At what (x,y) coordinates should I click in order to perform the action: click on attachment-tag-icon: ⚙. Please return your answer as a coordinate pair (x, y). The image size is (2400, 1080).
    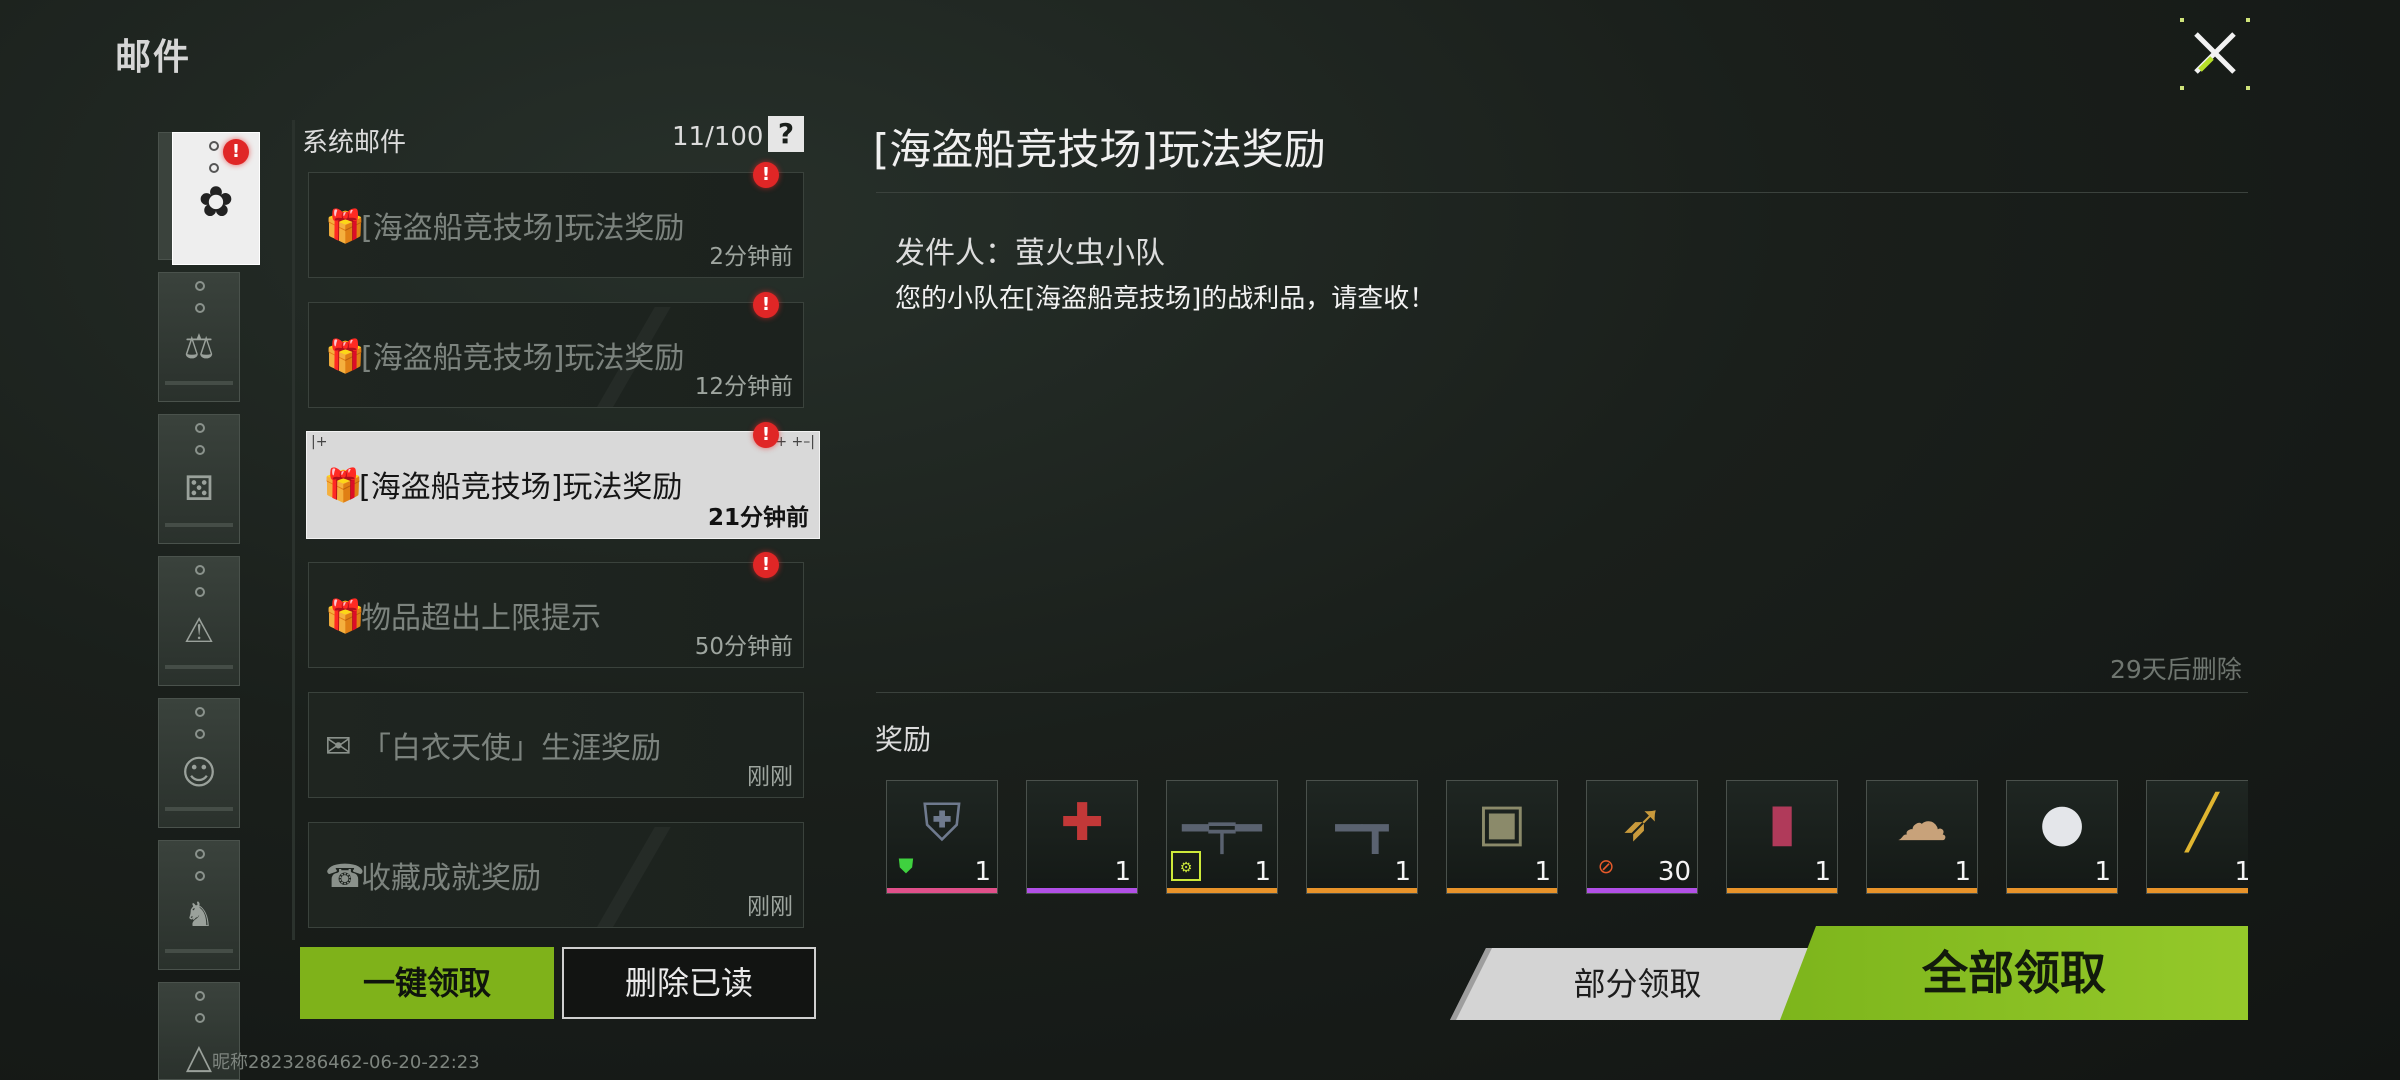
    Looking at the image, I should click on (1186, 866).